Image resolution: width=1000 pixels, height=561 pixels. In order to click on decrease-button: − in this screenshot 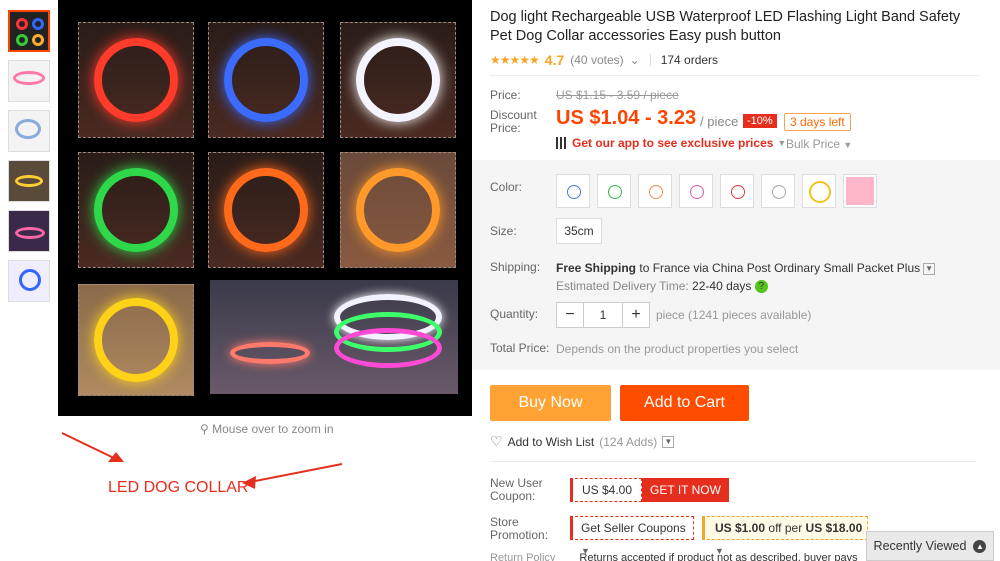, I will do `click(570, 315)`.